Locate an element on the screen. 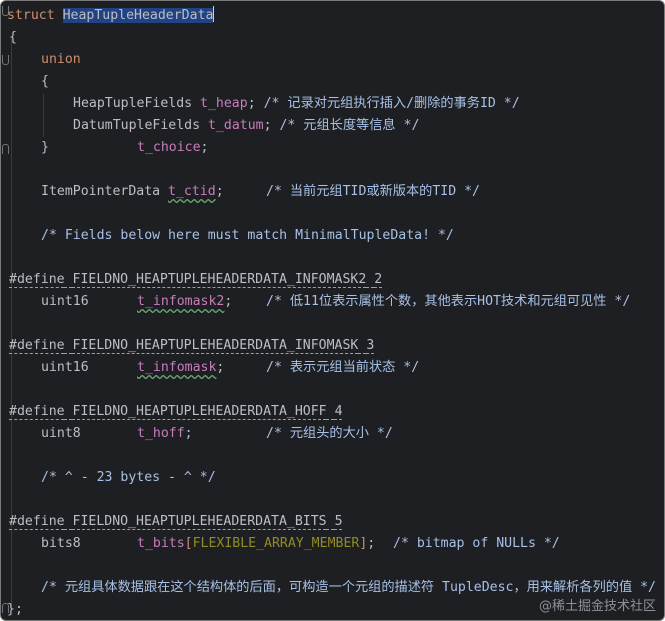 The height and width of the screenshot is (621, 665). close-brace: }; is located at coordinates (15, 609).